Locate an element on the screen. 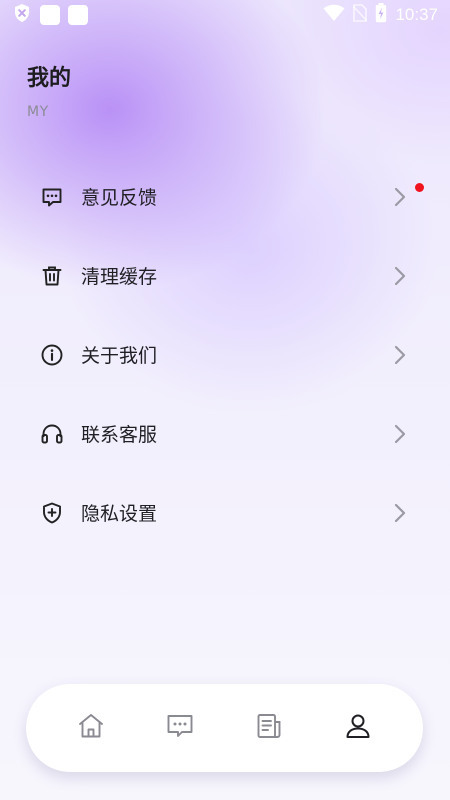  tab-home is located at coordinates (91, 728).